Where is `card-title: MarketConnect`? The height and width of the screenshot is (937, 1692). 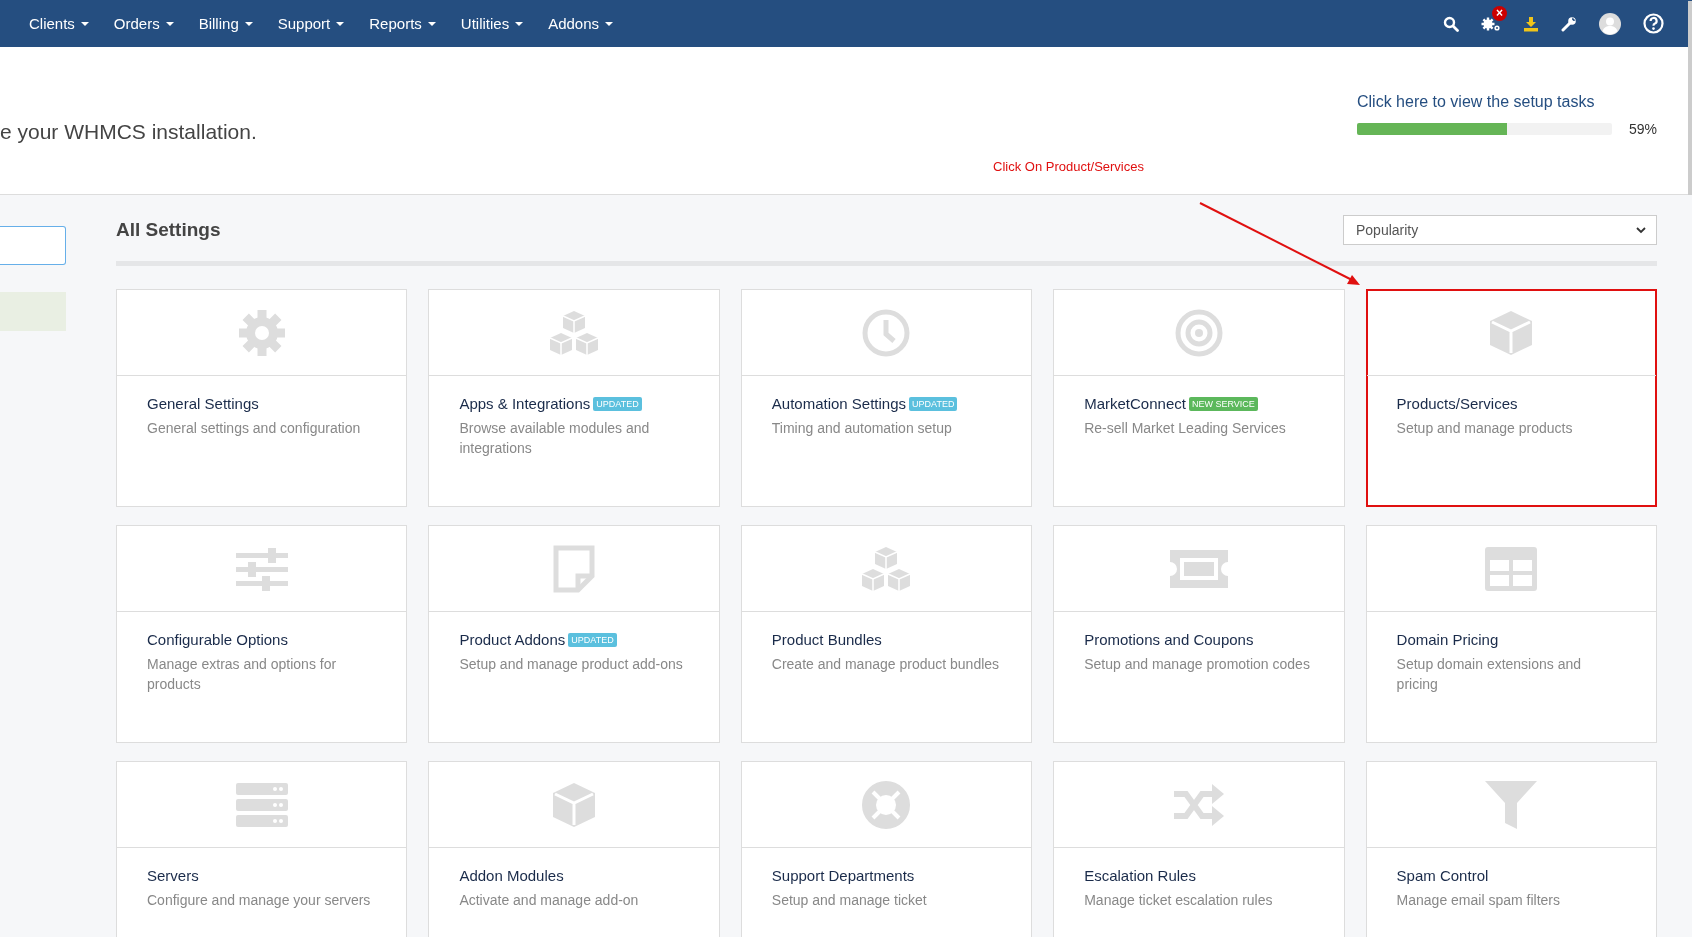 card-title: MarketConnect is located at coordinates (1135, 403).